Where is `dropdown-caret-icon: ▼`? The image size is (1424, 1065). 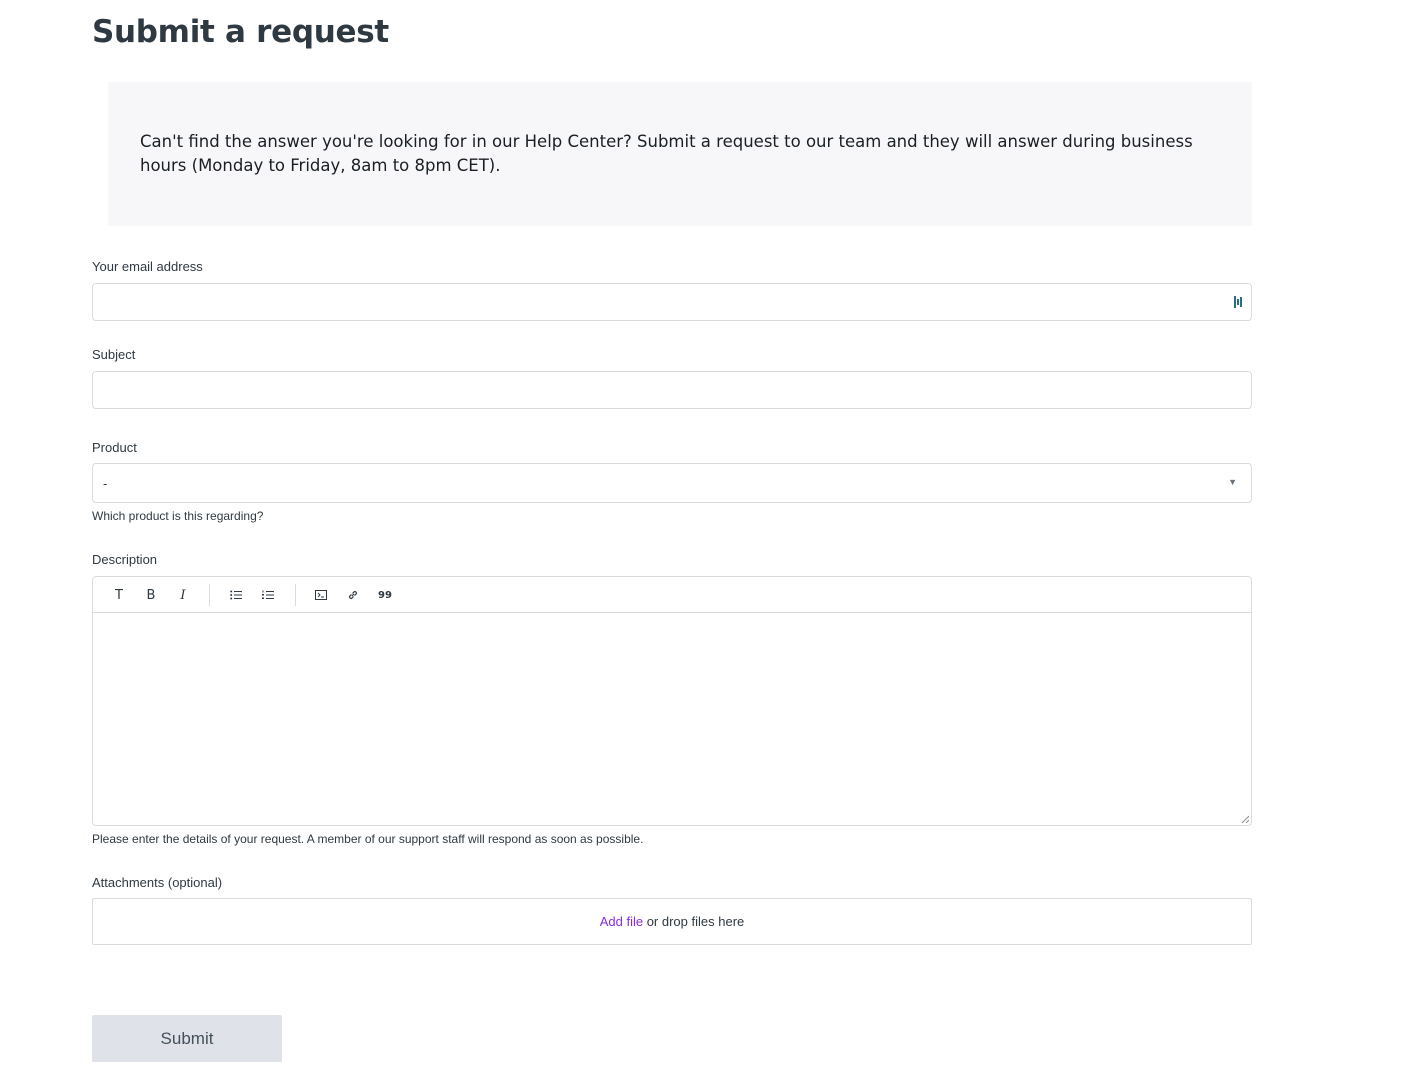 dropdown-caret-icon: ▼ is located at coordinates (1232, 482).